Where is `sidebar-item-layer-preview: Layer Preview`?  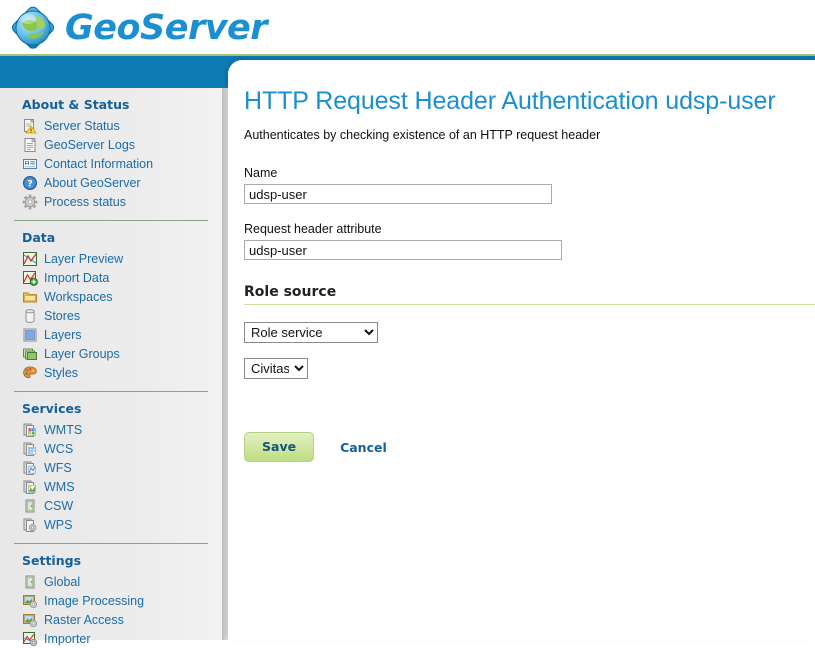
sidebar-item-layer-preview: Layer Preview is located at coordinates (111, 259).